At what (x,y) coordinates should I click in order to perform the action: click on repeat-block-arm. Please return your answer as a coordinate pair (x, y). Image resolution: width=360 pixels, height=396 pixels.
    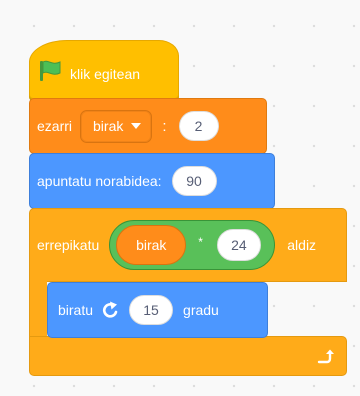
    Looking at the image, I should click on (38, 309).